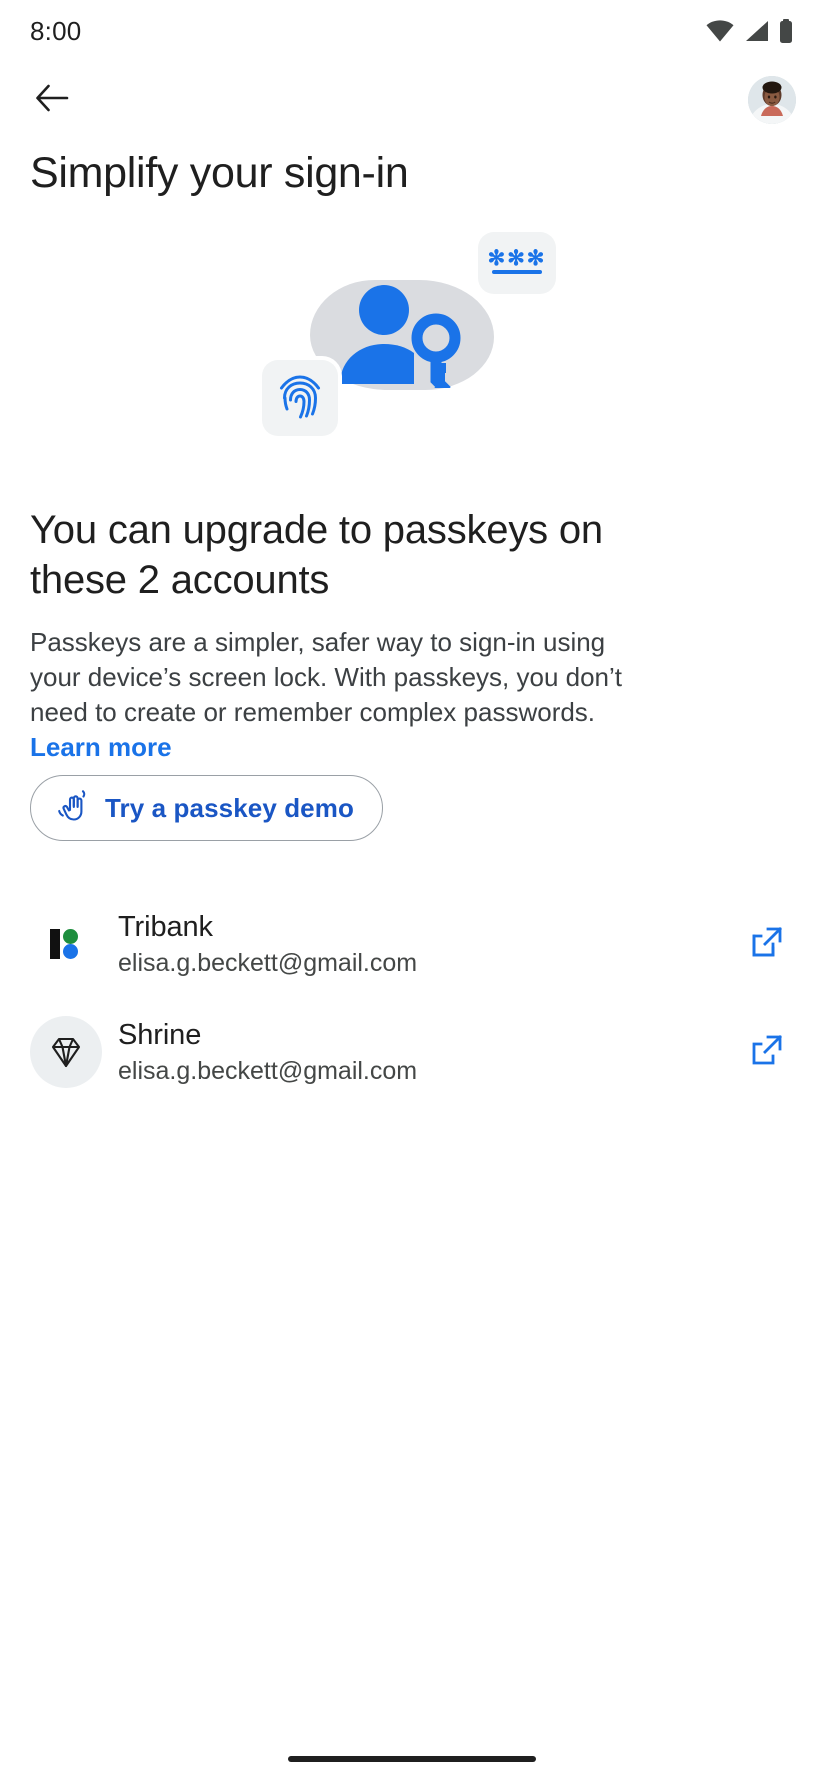 The height and width of the screenshot is (1784, 824). What do you see at coordinates (412, 100) in the screenshot?
I see `app-bar` at bounding box center [412, 100].